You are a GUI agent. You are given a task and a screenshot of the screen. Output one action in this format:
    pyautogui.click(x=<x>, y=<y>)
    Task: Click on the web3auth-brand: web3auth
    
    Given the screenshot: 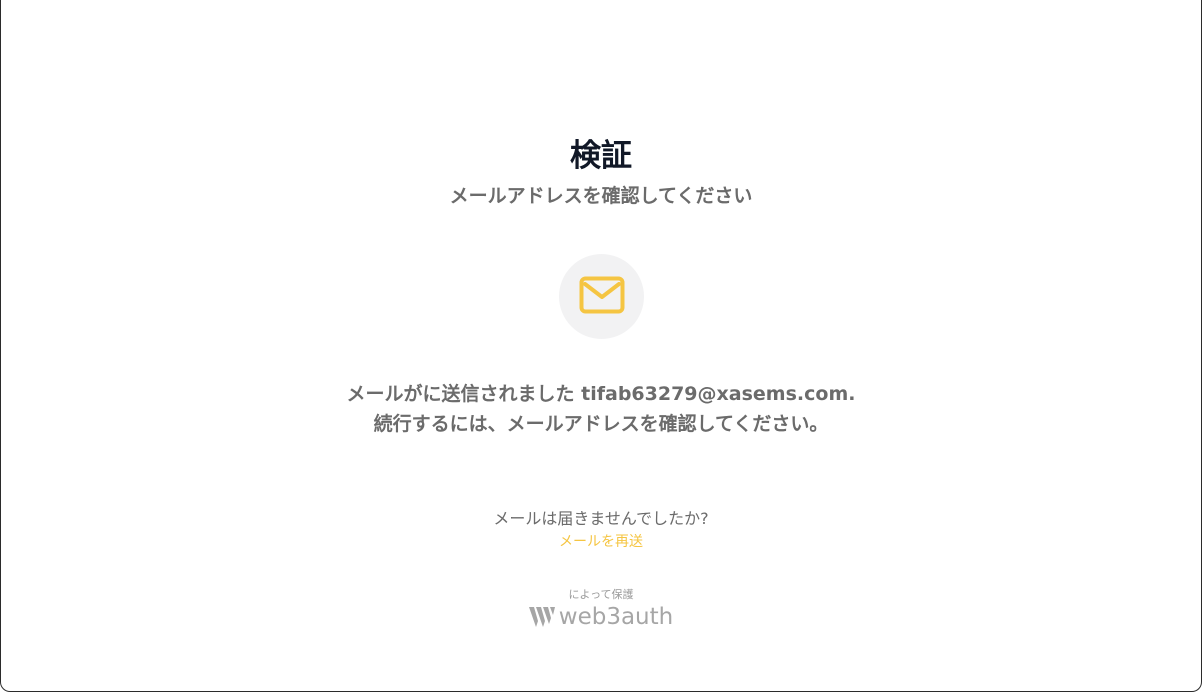 What is the action you would take?
    pyautogui.click(x=601, y=617)
    